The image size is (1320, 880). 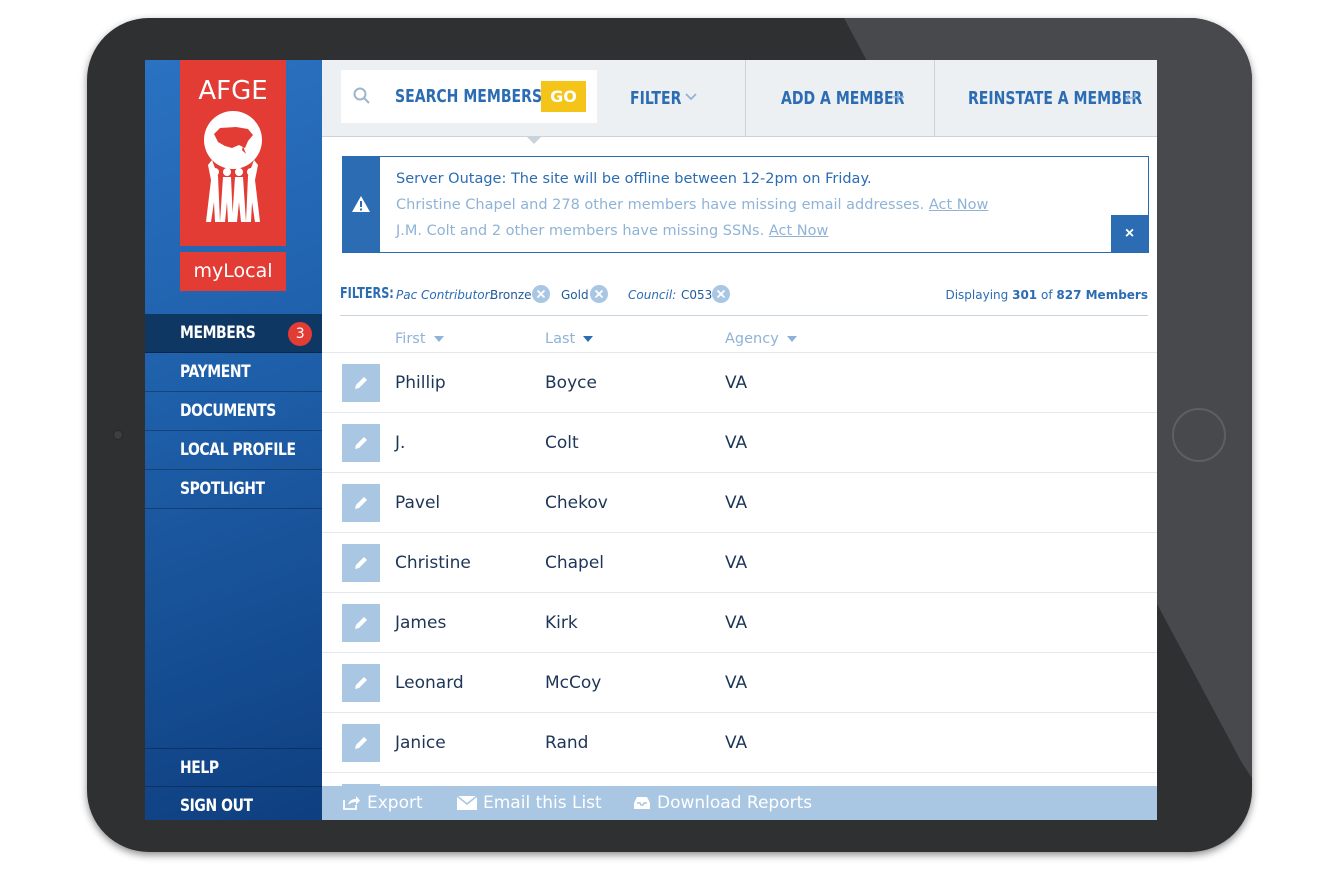 What do you see at coordinates (395, 803) in the screenshot?
I see `export-label: Export` at bounding box center [395, 803].